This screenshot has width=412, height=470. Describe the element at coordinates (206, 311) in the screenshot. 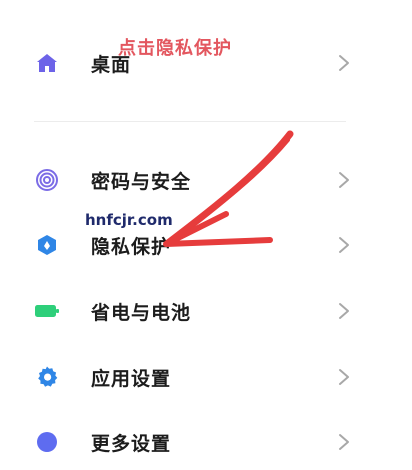

I see `settings-item-battery: 省电与电池` at that location.